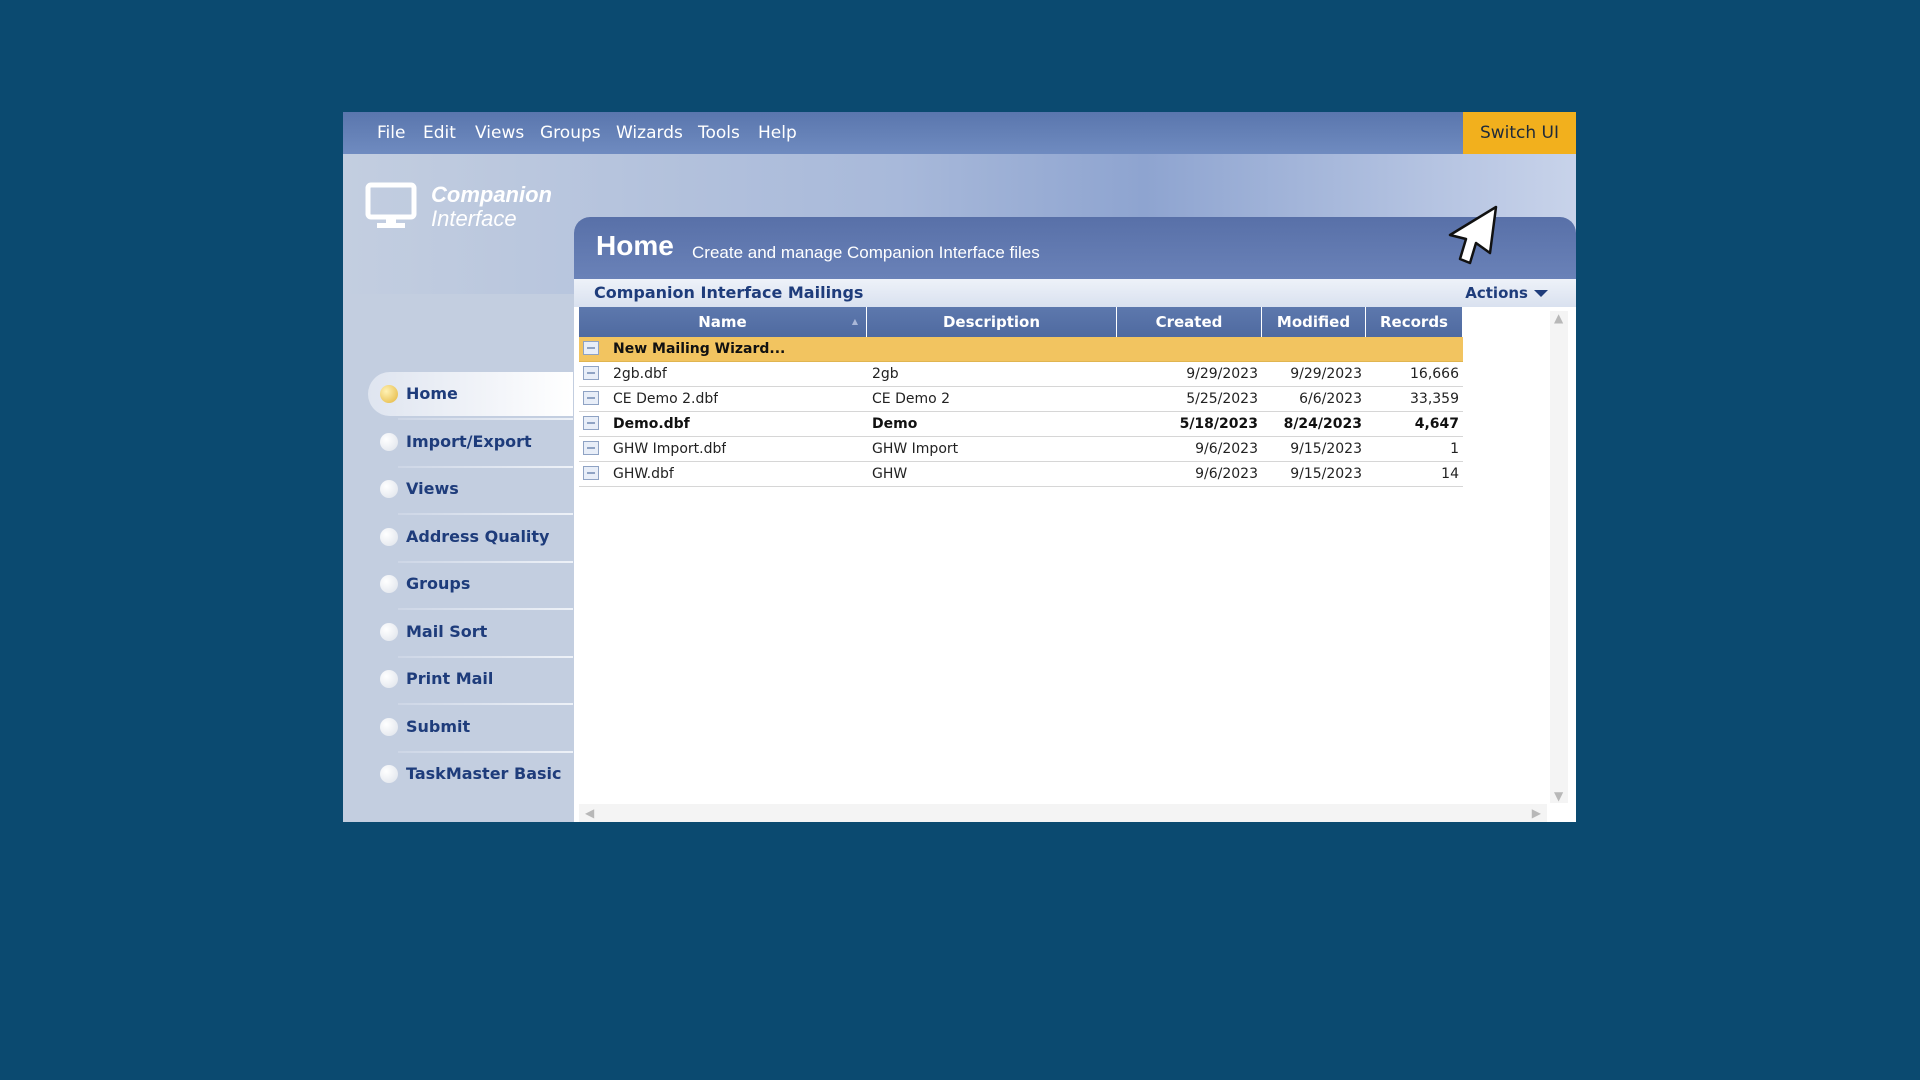 Image resolution: width=1920 pixels, height=1080 pixels. What do you see at coordinates (1021, 424) in the screenshot?
I see `table-row: Demo.dbf Demo 5/18/2023 8/24/2023 4,647` at bounding box center [1021, 424].